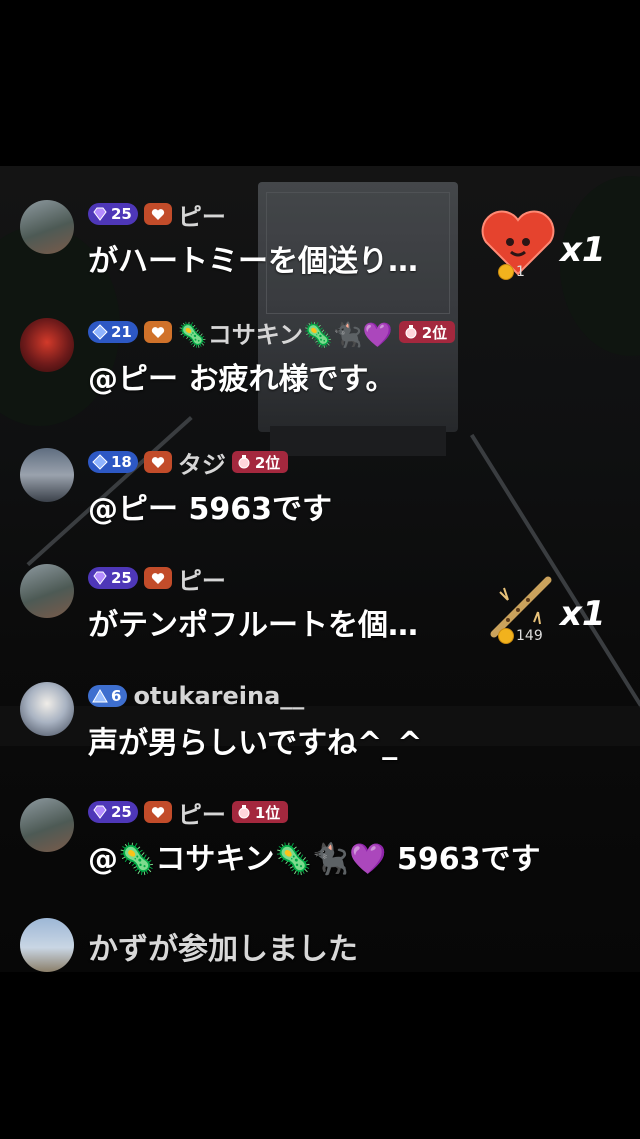 This screenshot has width=640, height=1139. I want to click on comment-item: 6 otukareina__ 声が男らしいですね^_^, so click(320, 723).